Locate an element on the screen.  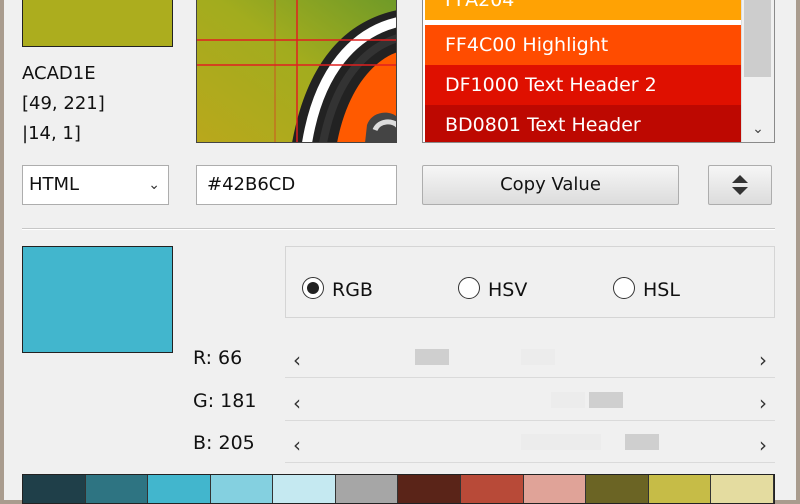
magnified-pixels is located at coordinates (296, 71).